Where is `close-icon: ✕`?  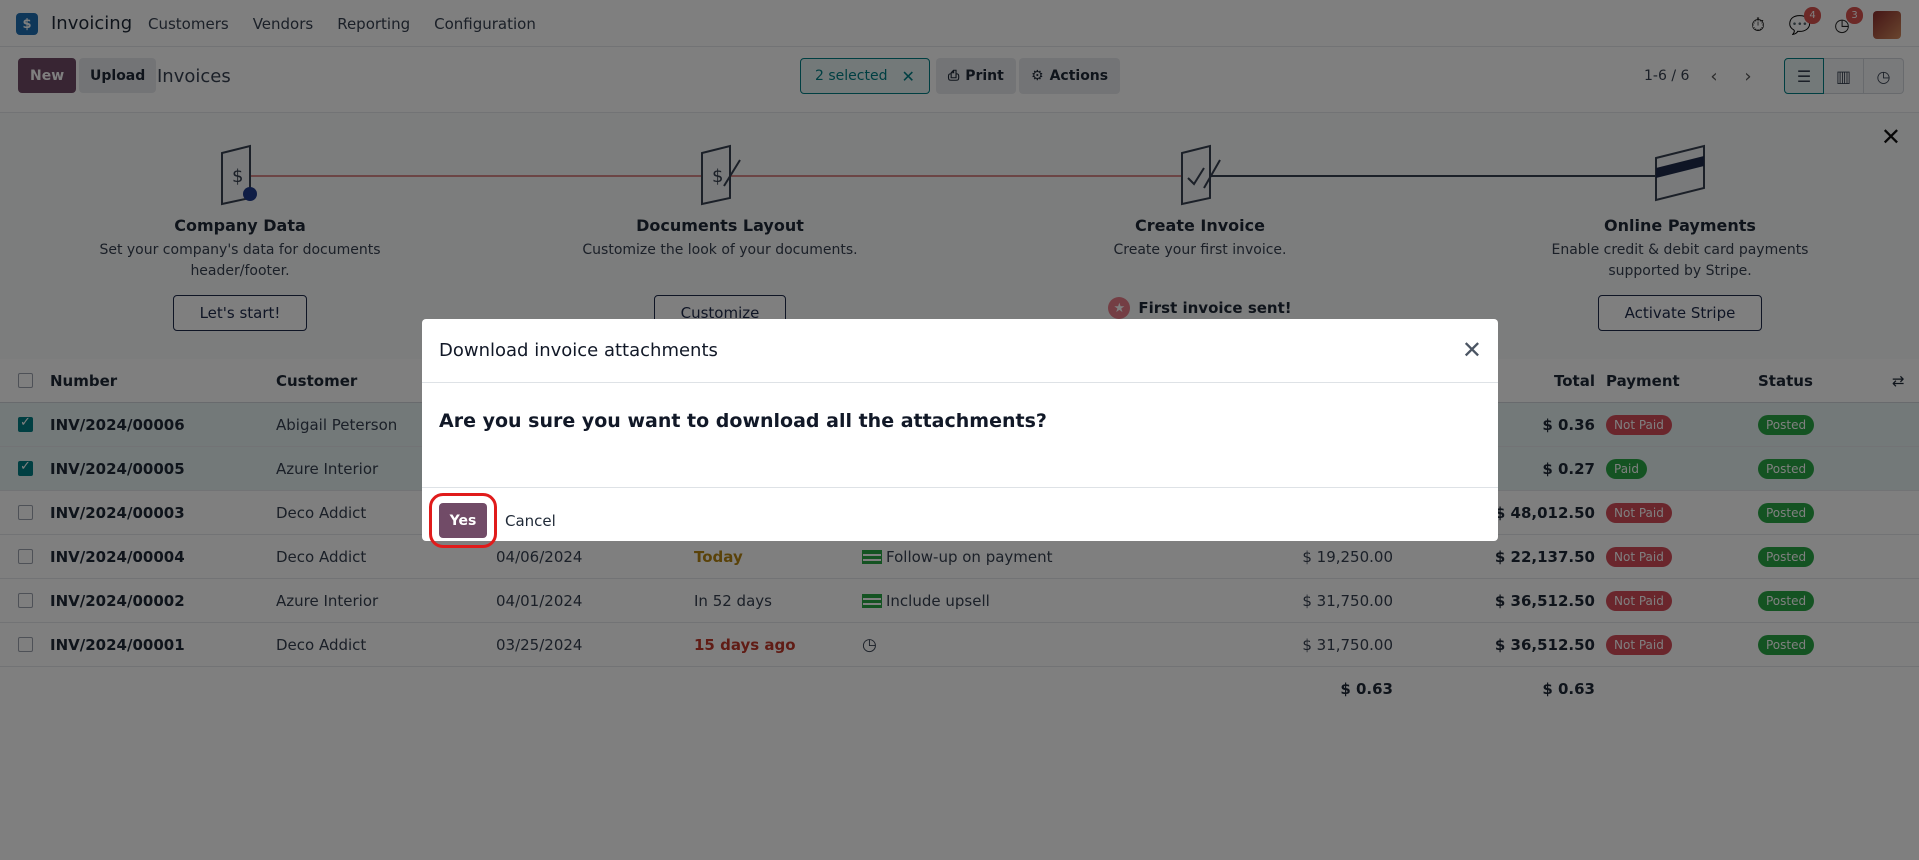
close-icon: ✕ is located at coordinates (1472, 350).